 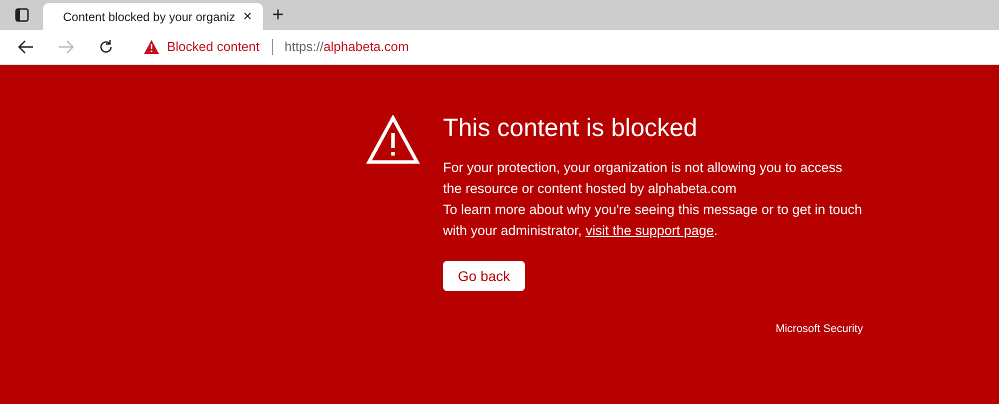 What do you see at coordinates (653, 220) in the screenshot?
I see `support-text: To learn more about why you're seeing this message or to get in touch with your administrator, visit the support page.` at bounding box center [653, 220].